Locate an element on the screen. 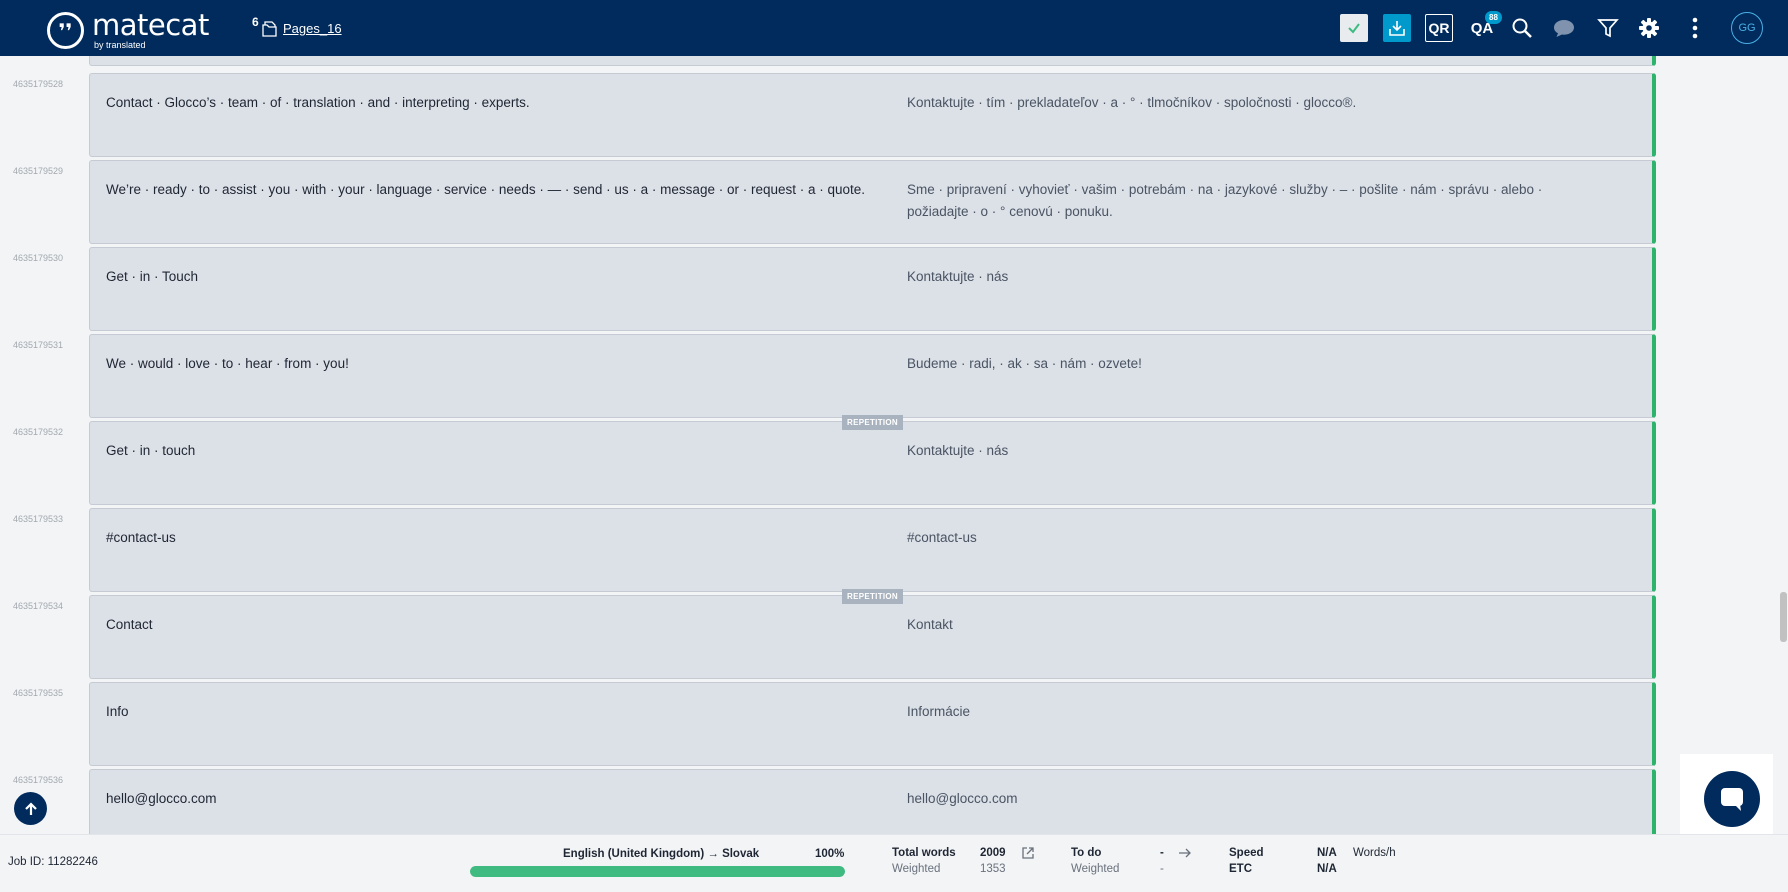  matecat-logo: ❜❜ matecat by translated is located at coordinates (128, 30).